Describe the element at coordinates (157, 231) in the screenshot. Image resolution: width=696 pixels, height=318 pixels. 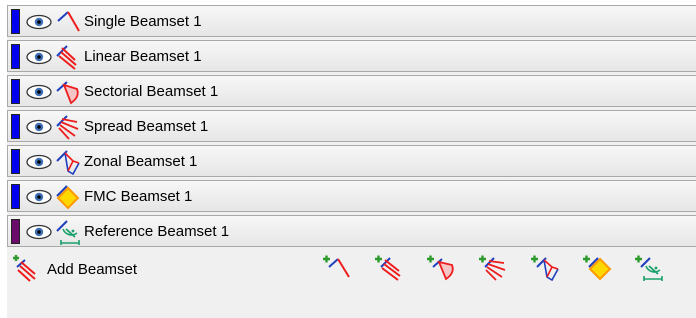
I see `beamset-label: Reference Beamset 1` at that location.